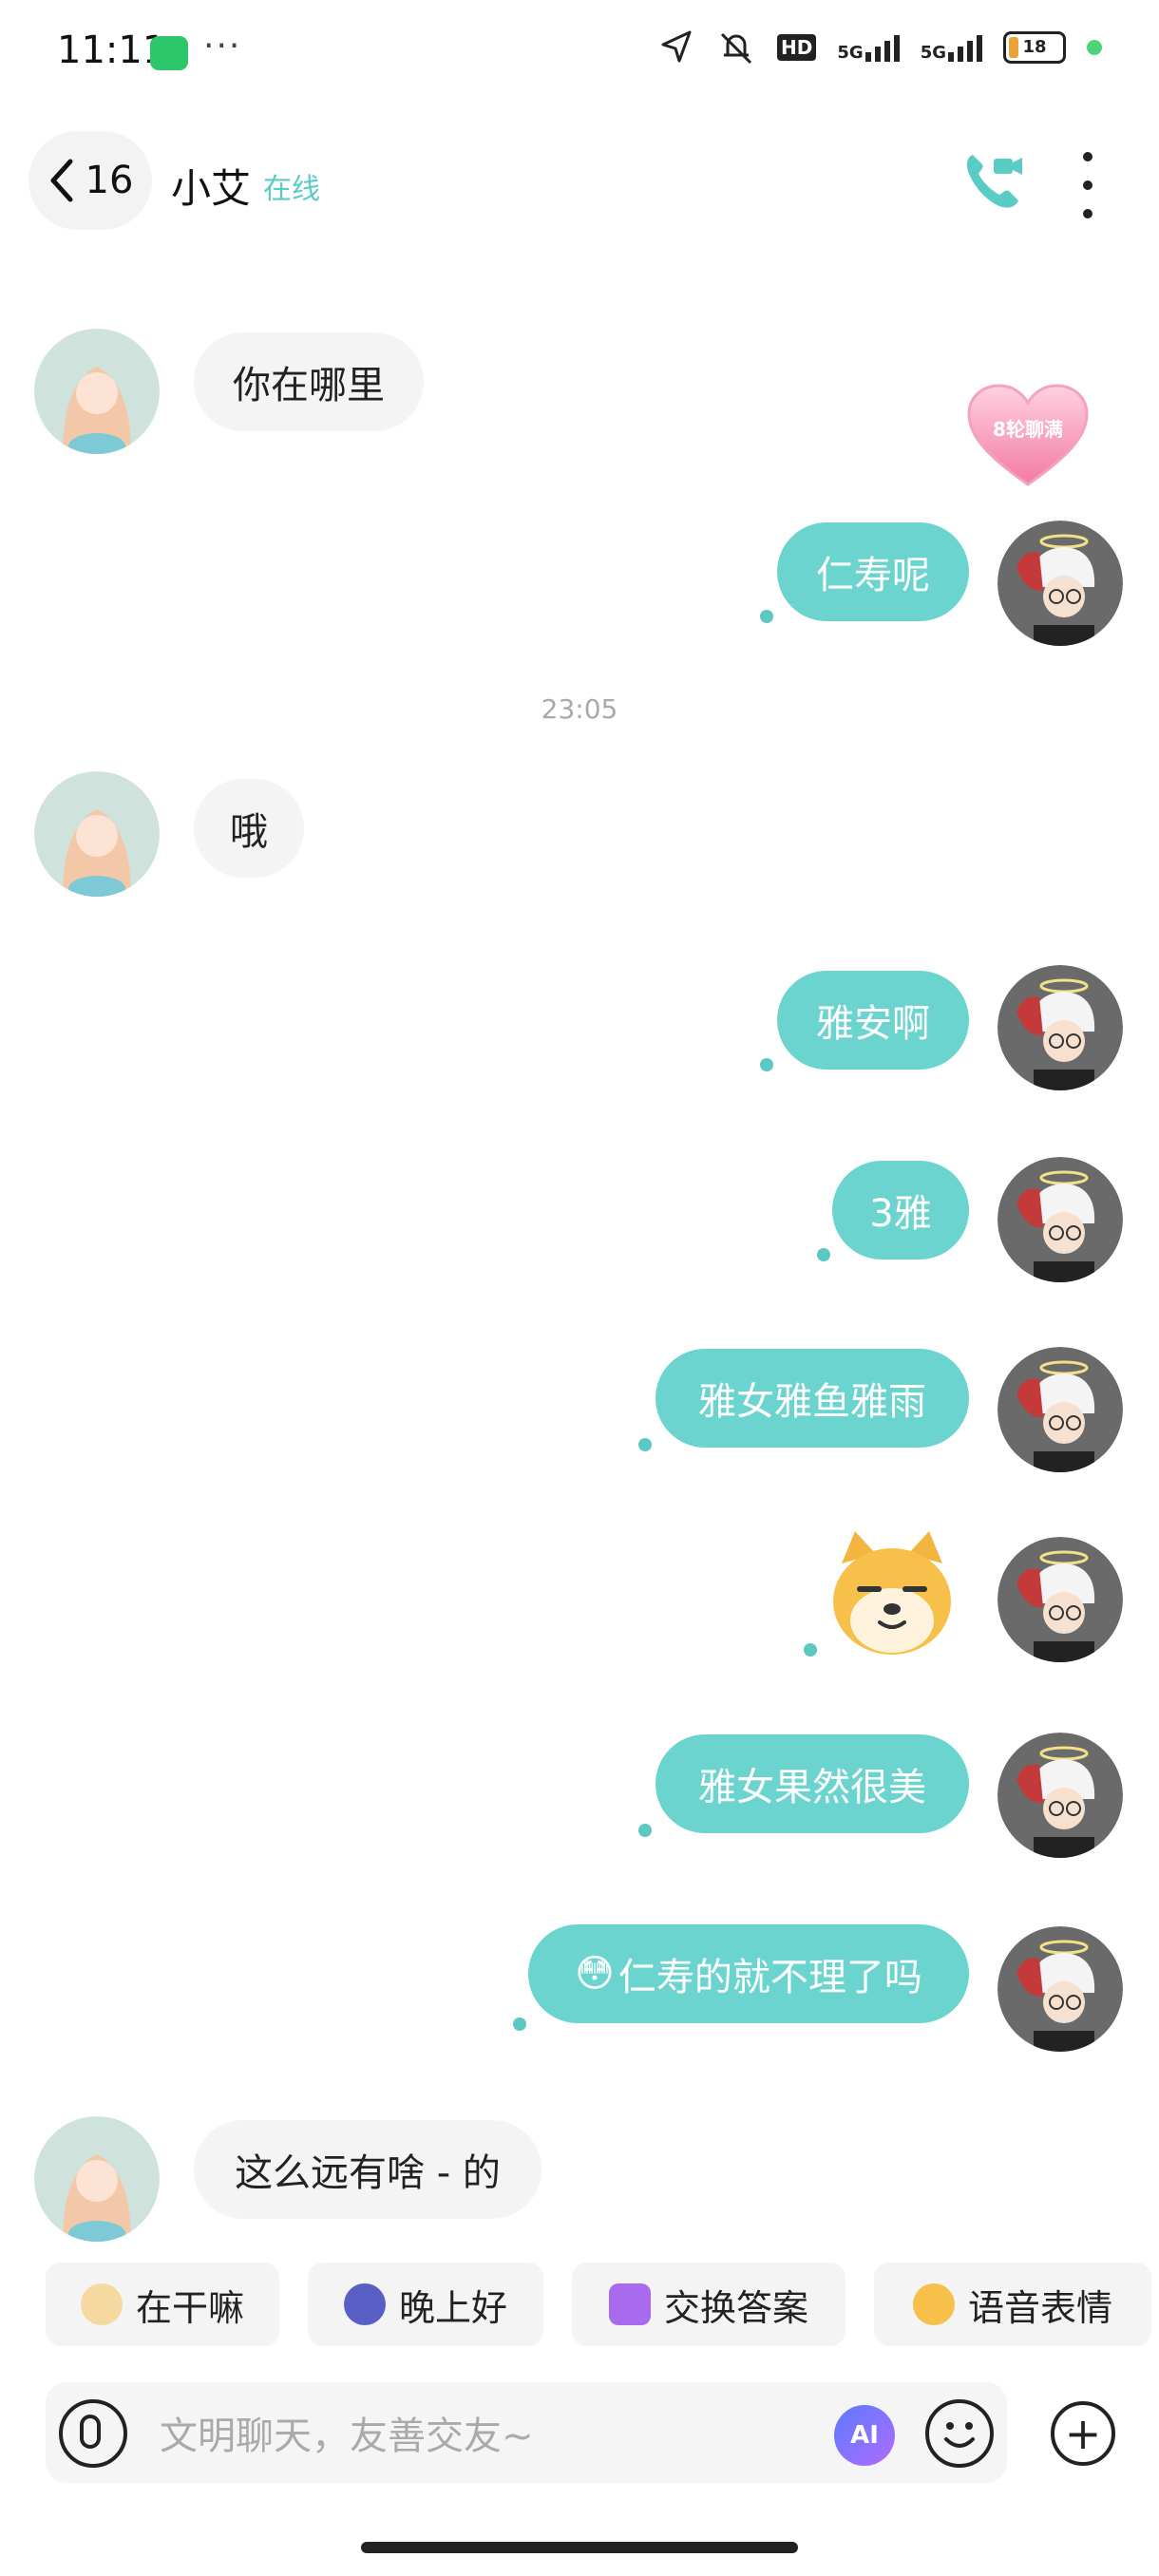 The height and width of the screenshot is (2576, 1159). Describe the element at coordinates (676, 46) in the screenshot. I see `location-icon` at that location.